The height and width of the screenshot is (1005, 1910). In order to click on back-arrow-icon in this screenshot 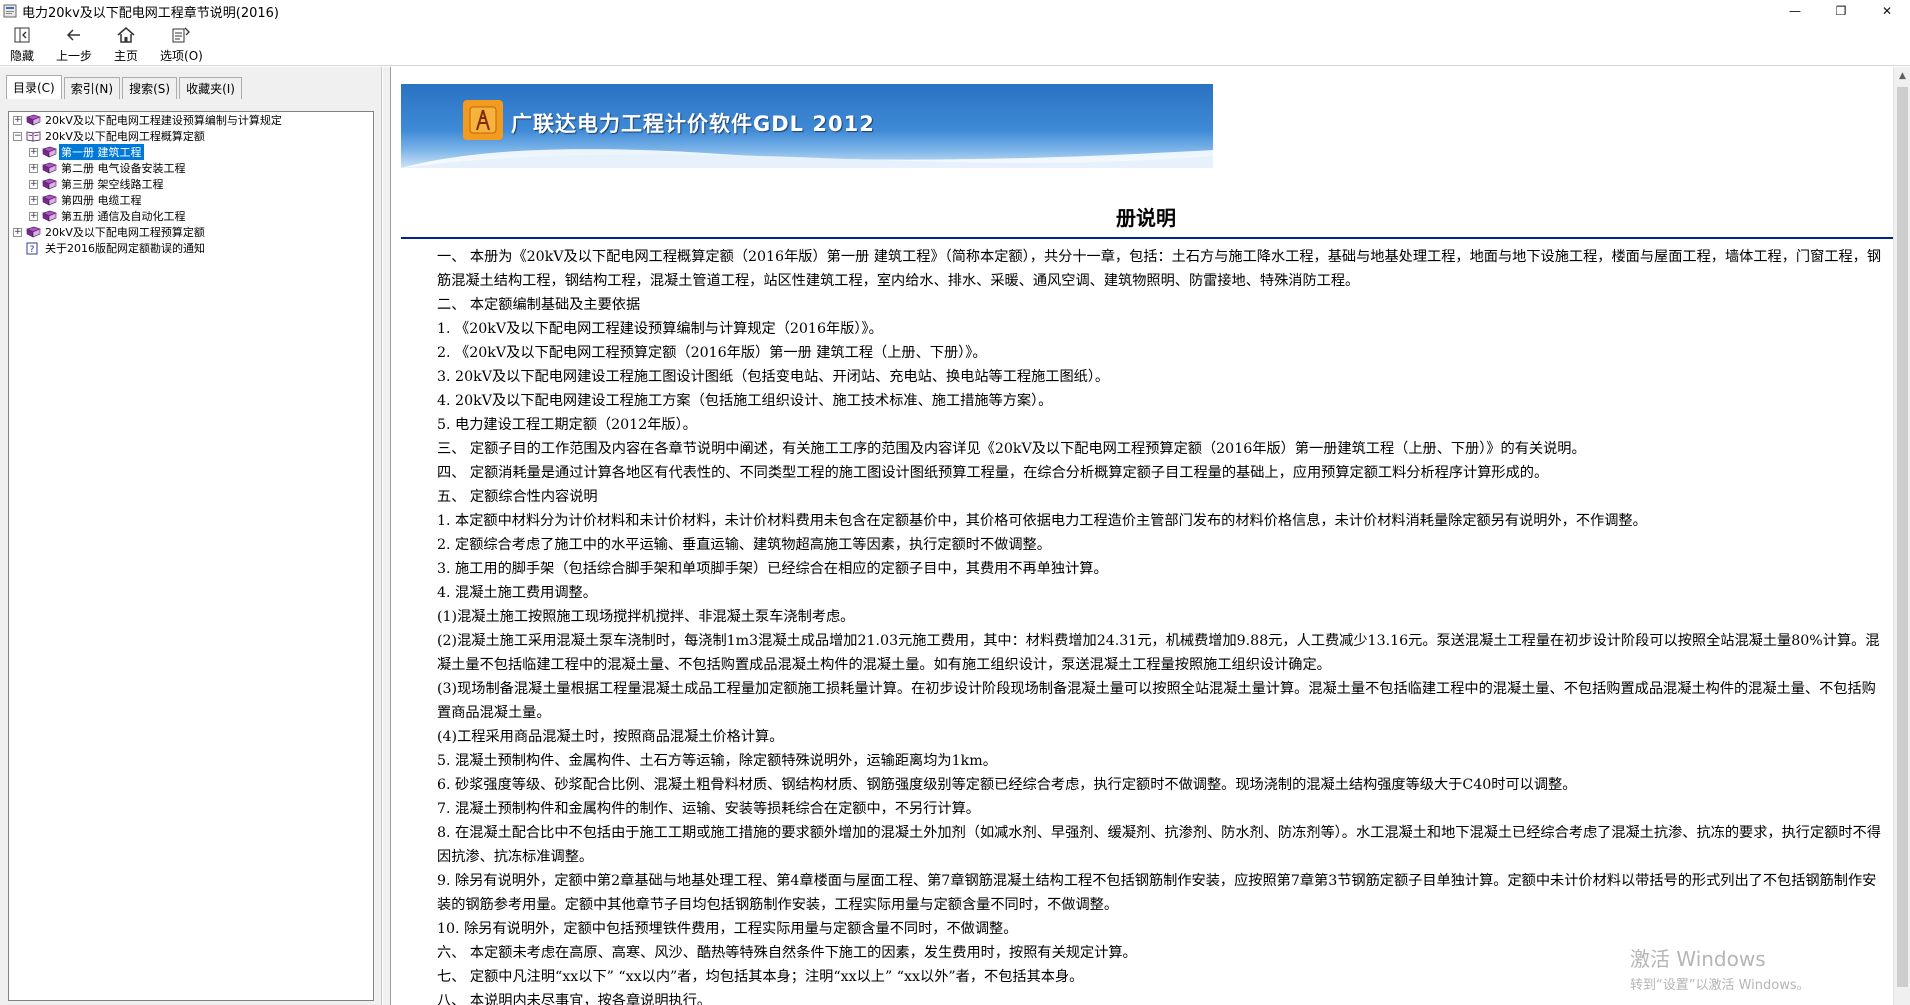, I will do `click(74, 35)`.